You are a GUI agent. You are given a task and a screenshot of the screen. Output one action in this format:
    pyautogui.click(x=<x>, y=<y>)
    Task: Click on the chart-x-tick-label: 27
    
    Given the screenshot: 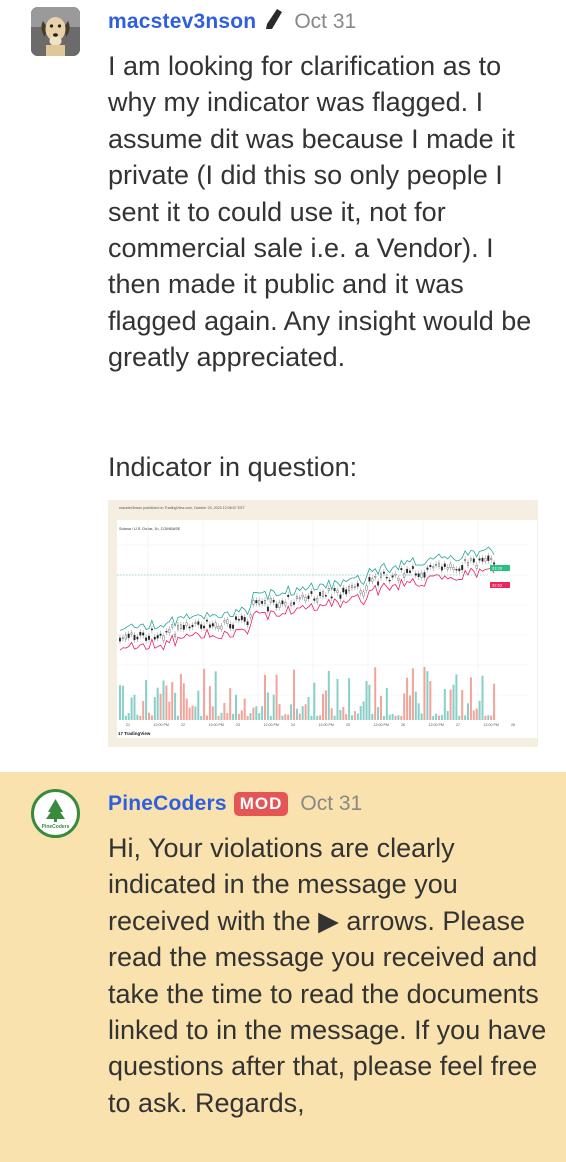 What is the action you would take?
    pyautogui.click(x=458, y=725)
    